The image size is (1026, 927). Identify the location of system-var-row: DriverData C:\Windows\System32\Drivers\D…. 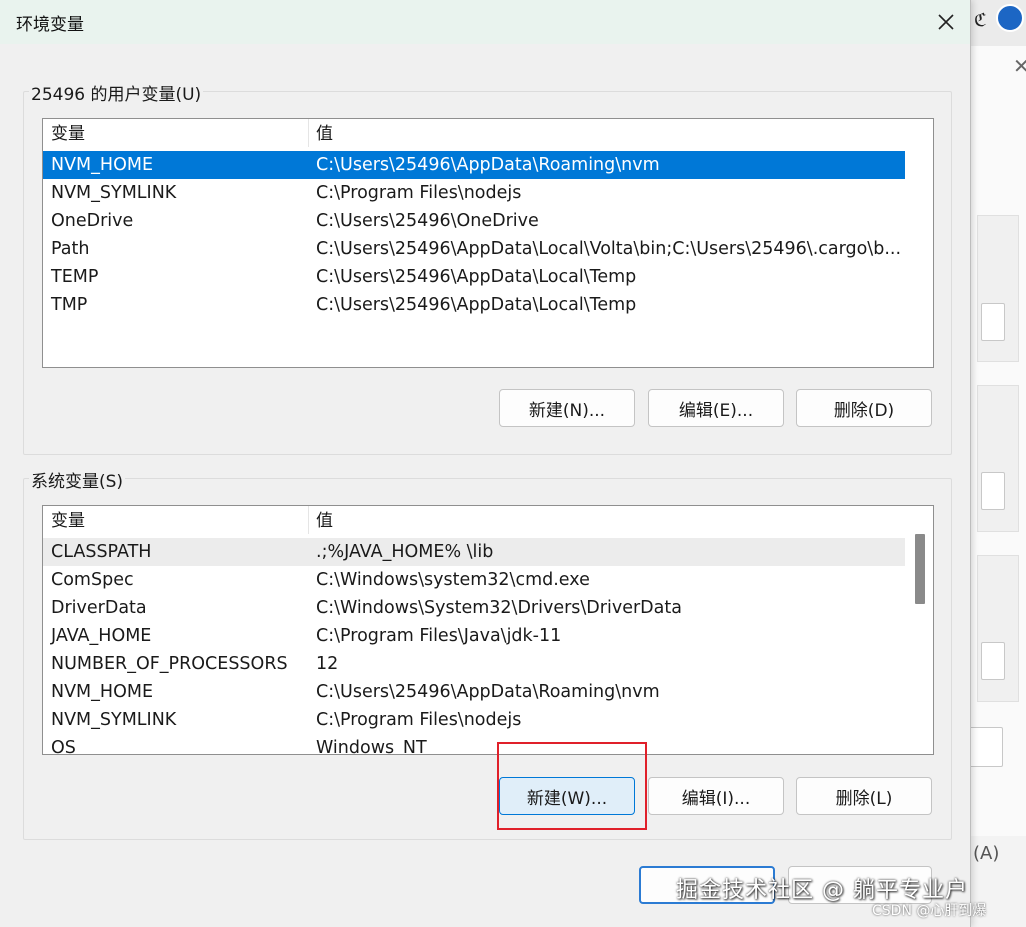
(474, 608).